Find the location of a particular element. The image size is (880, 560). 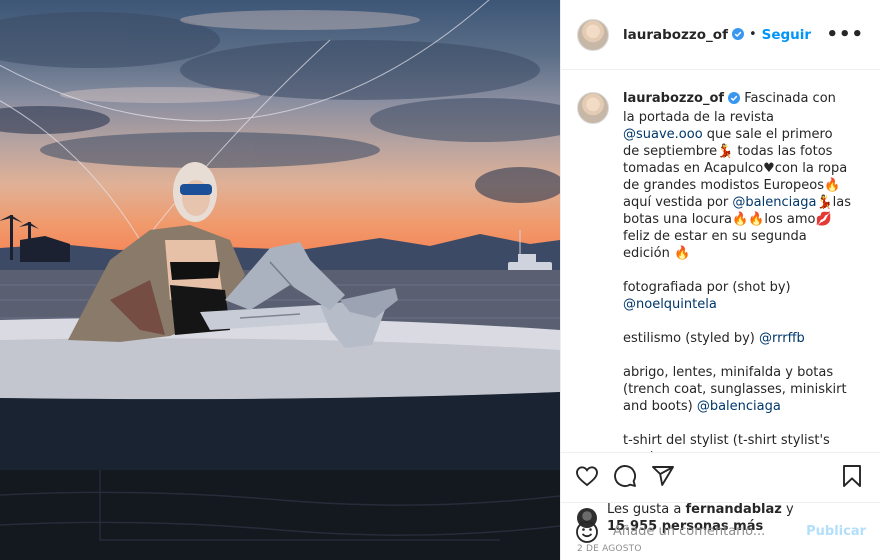

caption-author-username: laurabozzo_of is located at coordinates (673, 98).